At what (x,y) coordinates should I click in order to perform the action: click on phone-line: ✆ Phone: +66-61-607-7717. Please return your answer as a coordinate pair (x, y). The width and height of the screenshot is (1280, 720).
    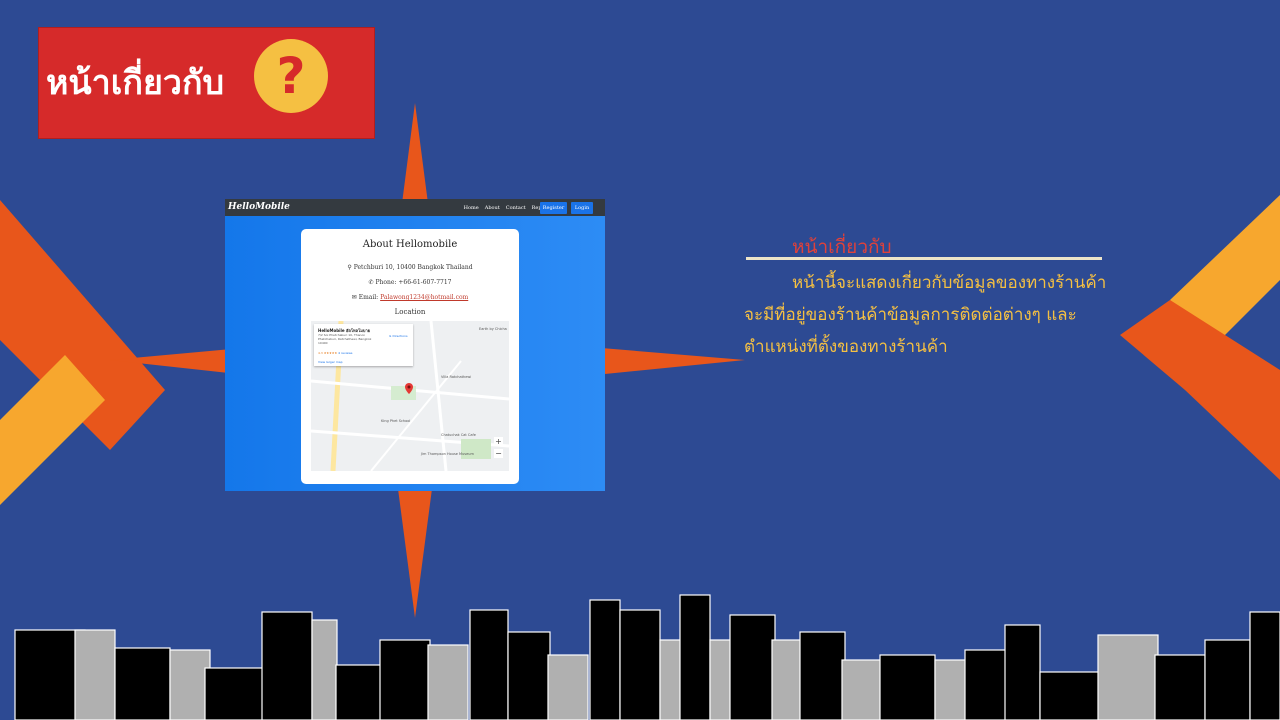
    Looking at the image, I should click on (410, 282).